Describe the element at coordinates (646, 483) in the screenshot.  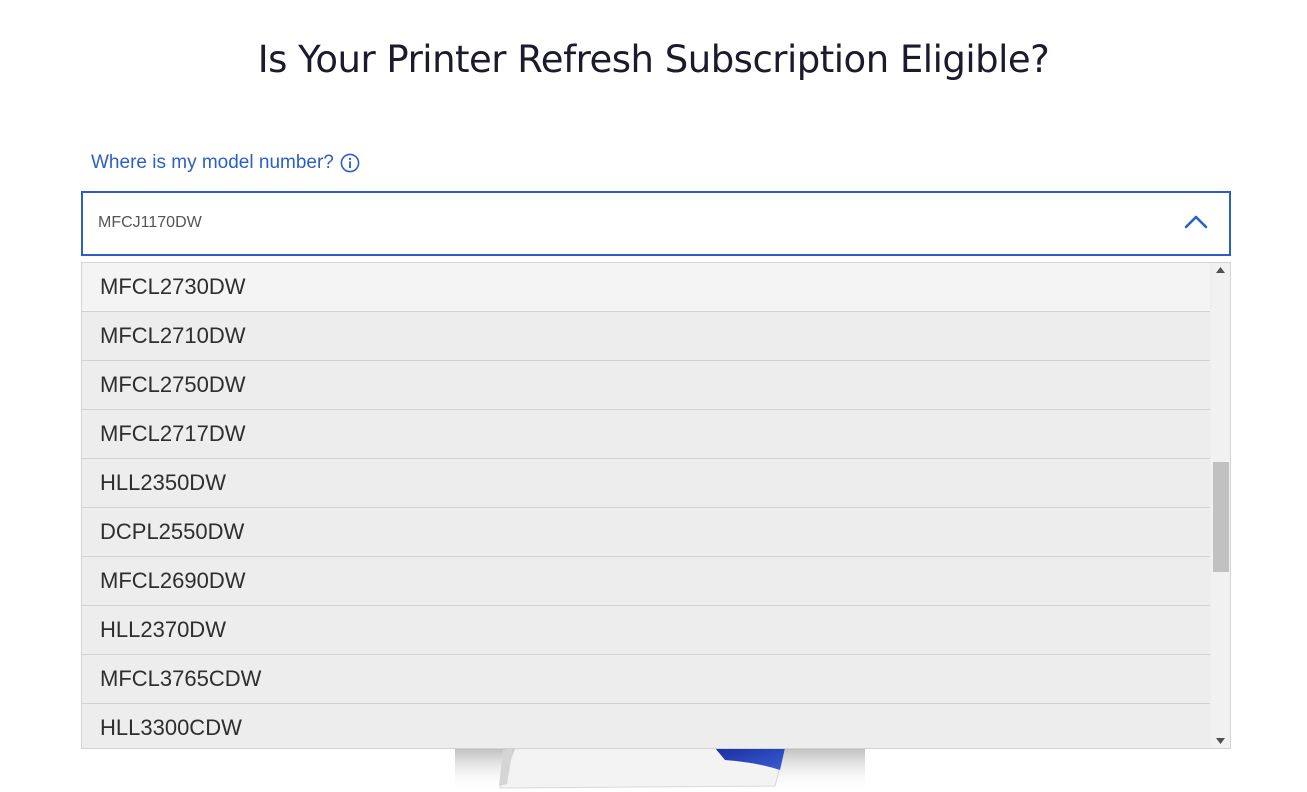
I see `dropdown-option: HLL2350DW` at that location.